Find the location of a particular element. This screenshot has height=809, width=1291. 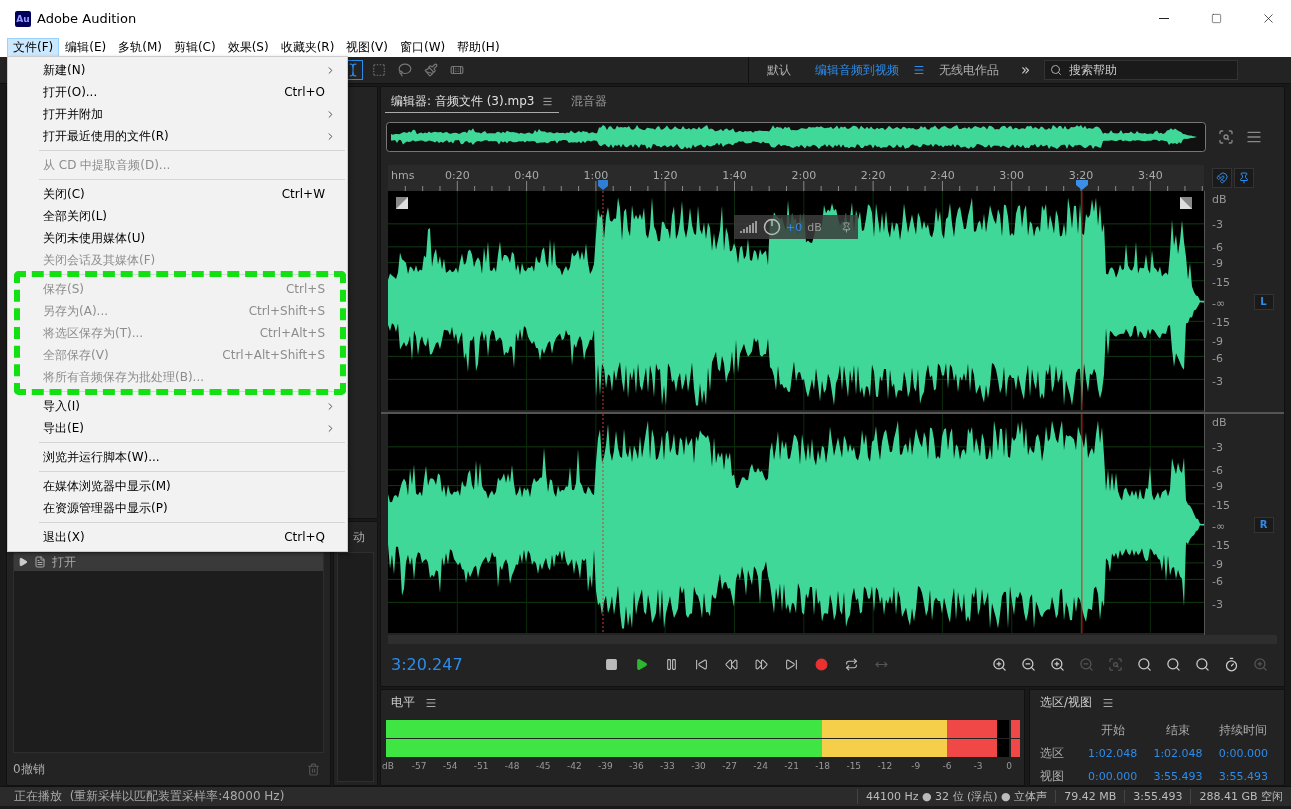

panel-tab: 动 is located at coordinates (359, 537).